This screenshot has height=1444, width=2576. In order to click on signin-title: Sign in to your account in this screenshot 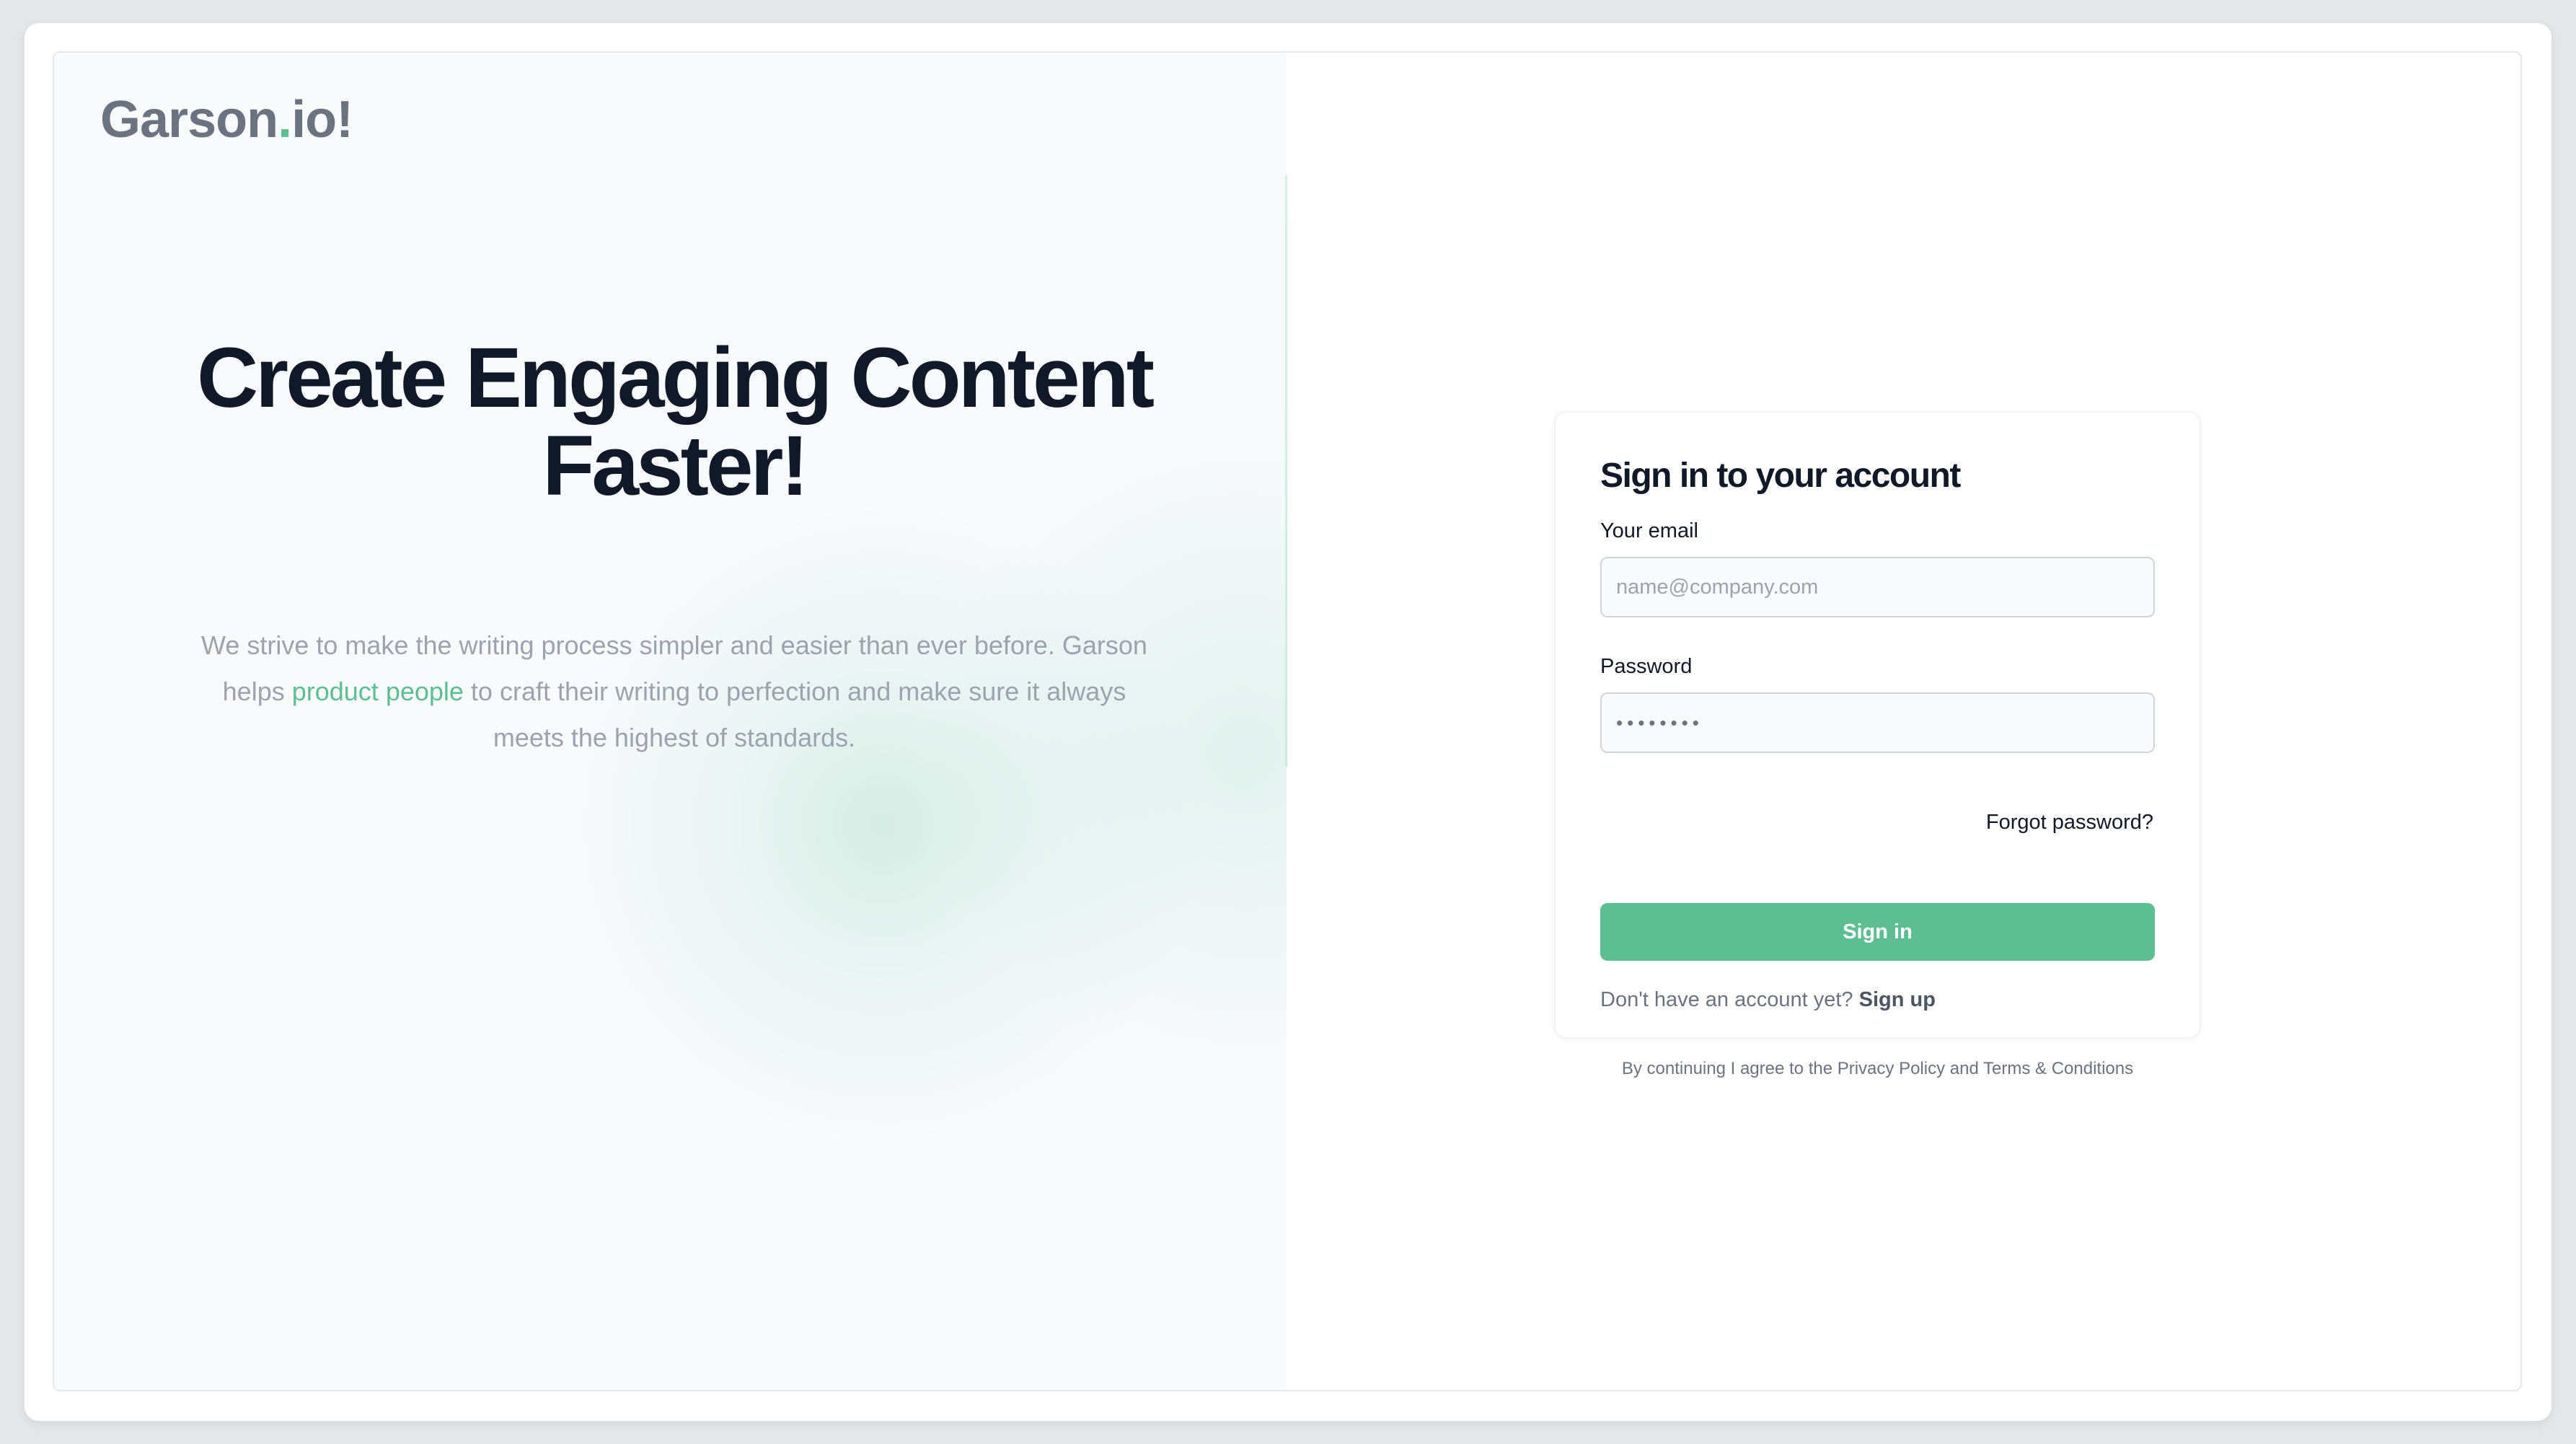, I will do `click(1780, 476)`.